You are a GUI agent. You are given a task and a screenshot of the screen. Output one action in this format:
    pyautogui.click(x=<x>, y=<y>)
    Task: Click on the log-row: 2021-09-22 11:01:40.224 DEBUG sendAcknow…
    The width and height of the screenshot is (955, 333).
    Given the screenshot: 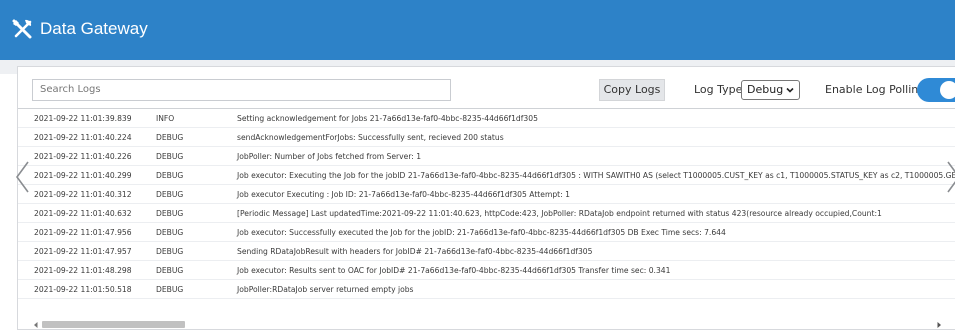 What is the action you would take?
    pyautogui.click(x=486, y=137)
    